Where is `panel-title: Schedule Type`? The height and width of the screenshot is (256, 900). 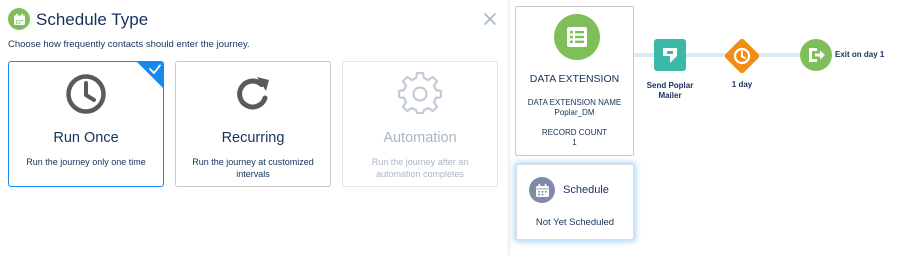 panel-title: Schedule Type is located at coordinates (92, 19).